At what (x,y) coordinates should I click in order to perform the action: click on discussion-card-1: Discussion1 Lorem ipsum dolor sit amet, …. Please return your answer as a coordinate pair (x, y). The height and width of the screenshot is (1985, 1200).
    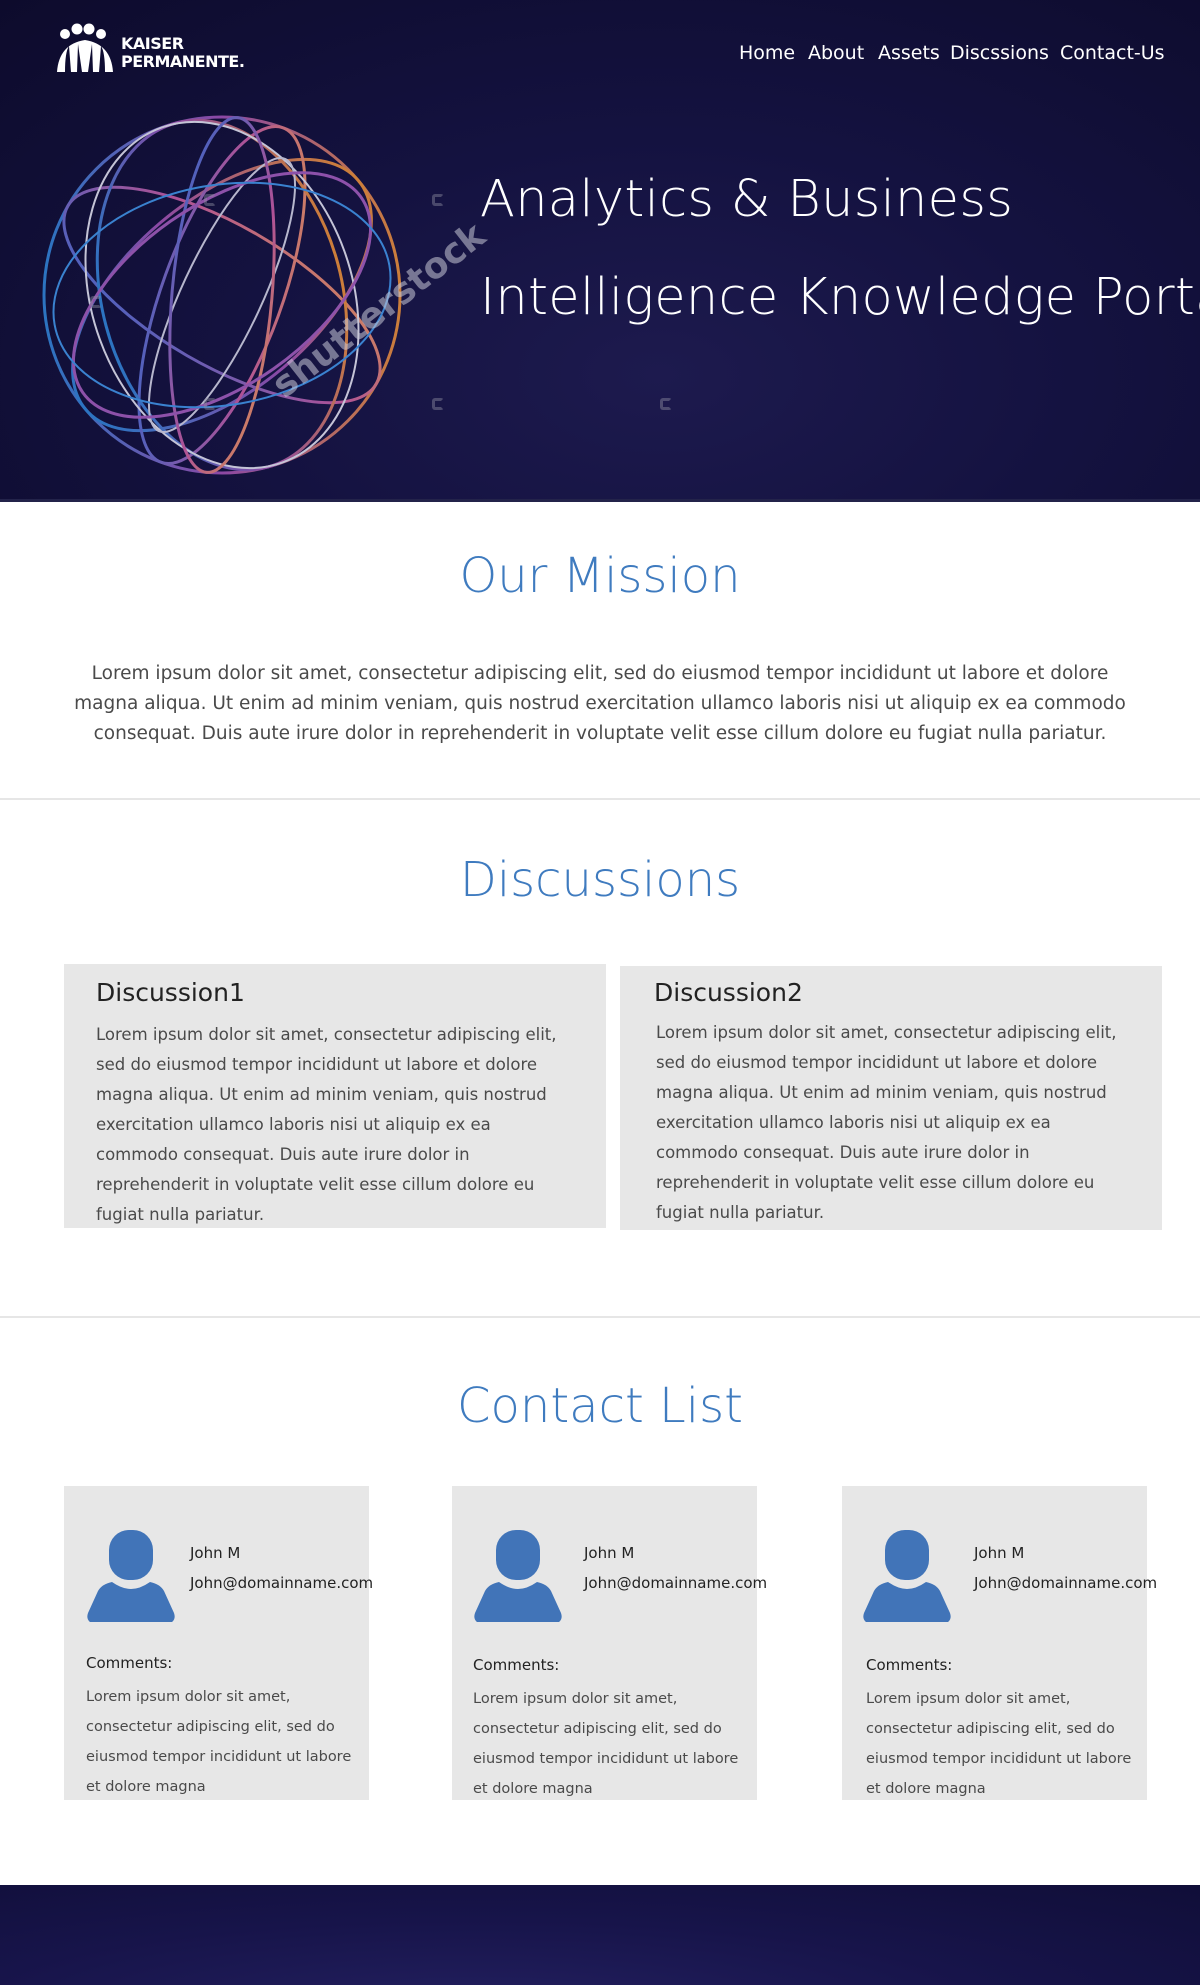
    Looking at the image, I should click on (335, 1096).